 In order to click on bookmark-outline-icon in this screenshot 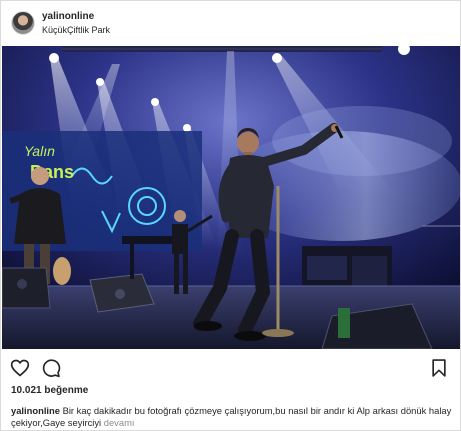, I will do `click(439, 368)`.